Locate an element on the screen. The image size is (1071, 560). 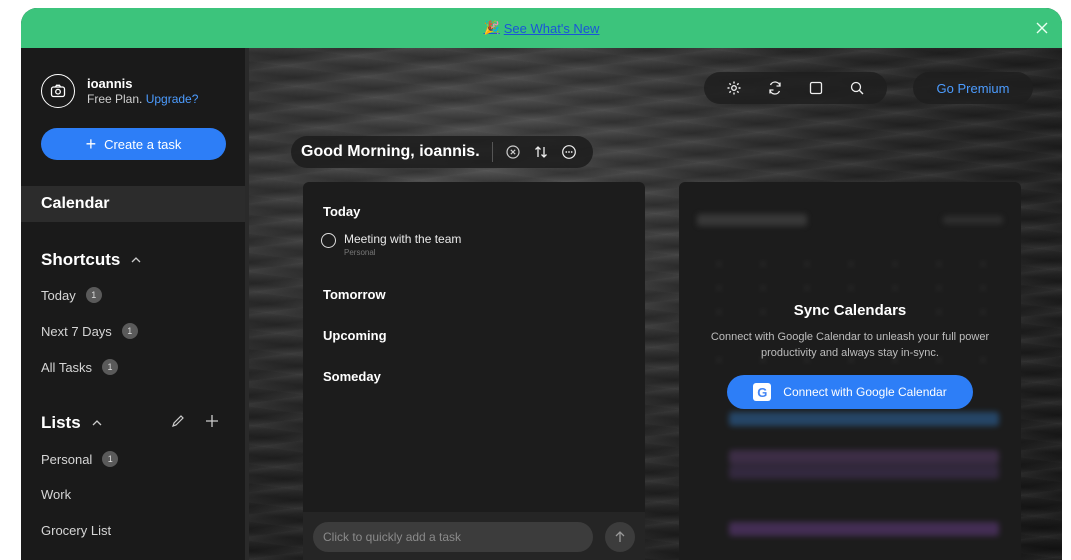
divider is located at coordinates (492, 152).